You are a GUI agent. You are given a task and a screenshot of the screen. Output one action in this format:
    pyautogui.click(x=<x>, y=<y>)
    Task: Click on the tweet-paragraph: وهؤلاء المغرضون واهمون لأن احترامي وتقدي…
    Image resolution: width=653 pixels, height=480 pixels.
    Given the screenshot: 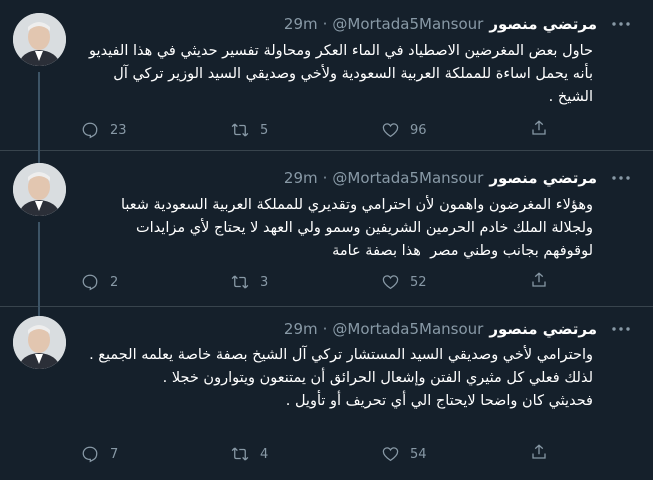 What is the action you would take?
    pyautogui.click(x=354, y=228)
    